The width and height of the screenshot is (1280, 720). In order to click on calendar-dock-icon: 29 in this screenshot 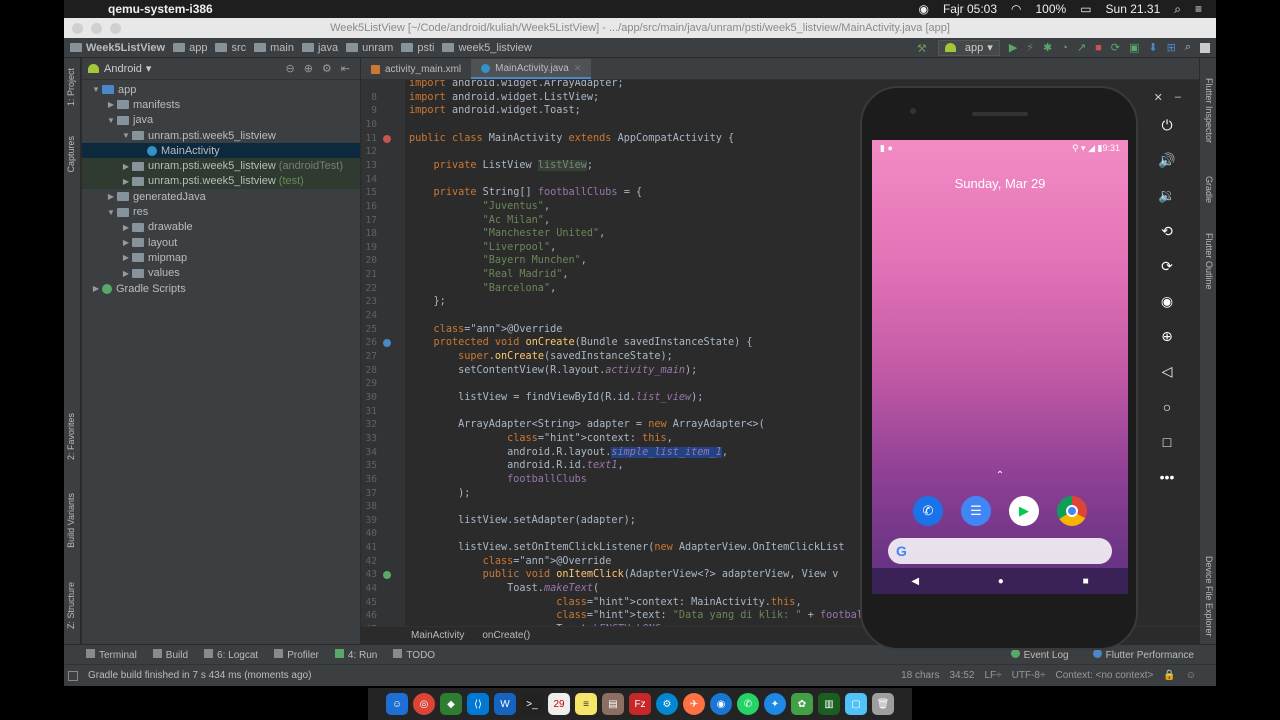, I will do `click(559, 704)`.